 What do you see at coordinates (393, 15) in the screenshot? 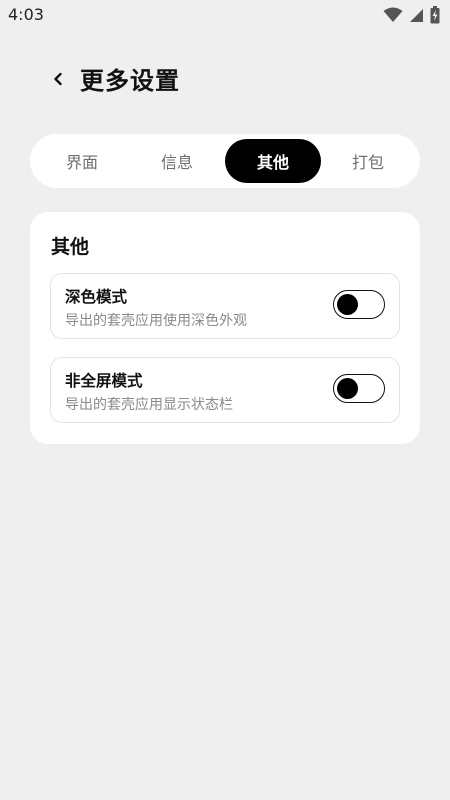
I see `wifi-icon` at bounding box center [393, 15].